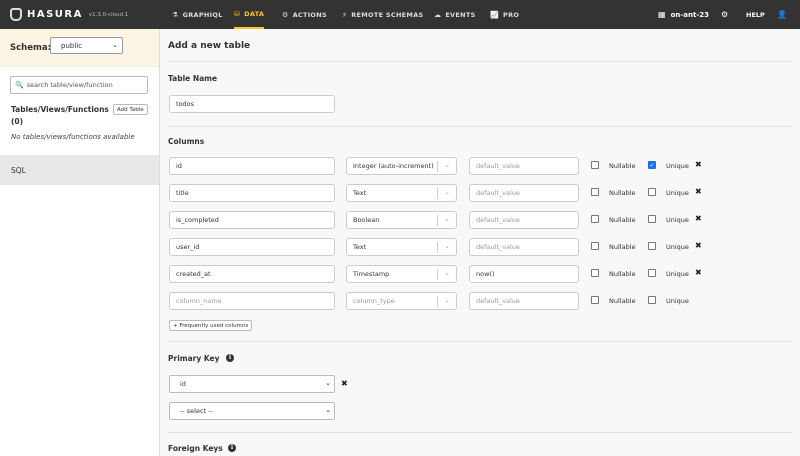  I want to click on app-version: v1.3.0-cloud.1, so click(108, 14).